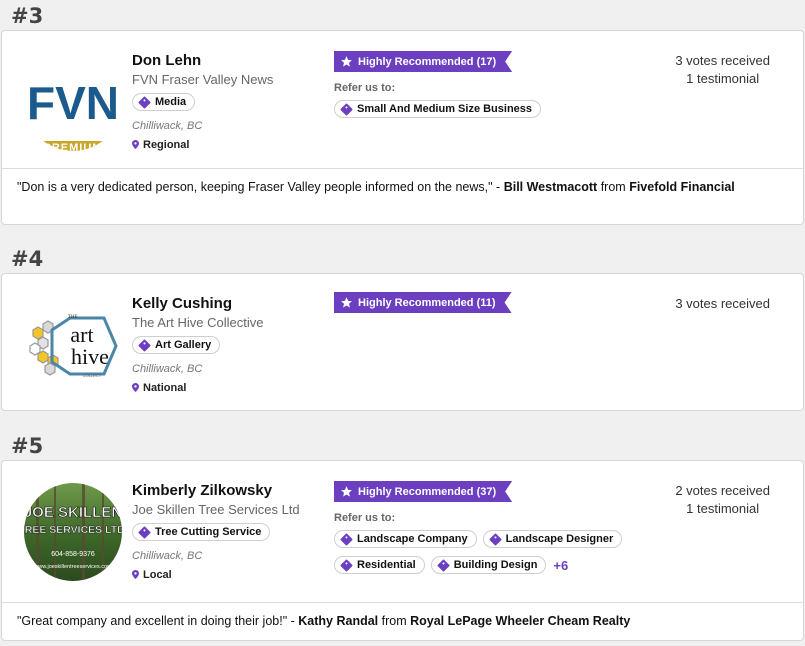  I want to click on rank-label: #3, so click(27, 16).